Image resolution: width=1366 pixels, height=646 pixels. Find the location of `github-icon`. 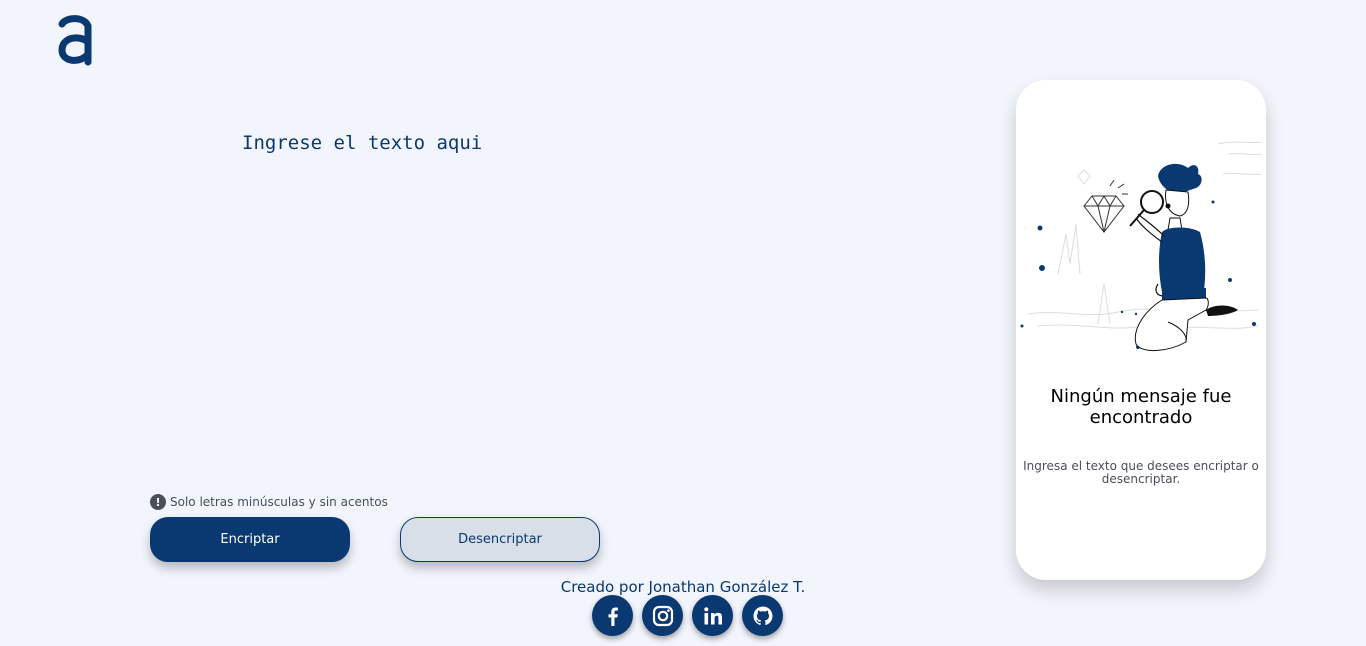

github-icon is located at coordinates (762, 615).